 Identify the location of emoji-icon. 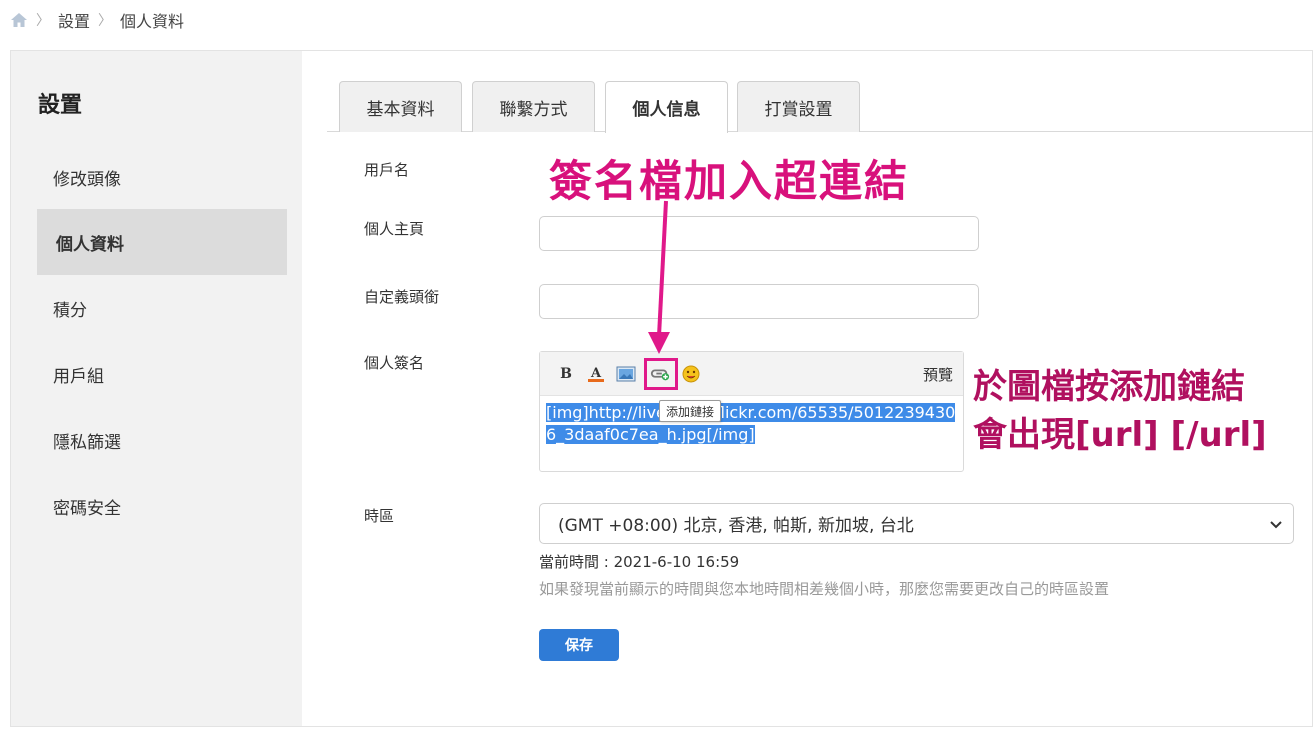
(691, 374).